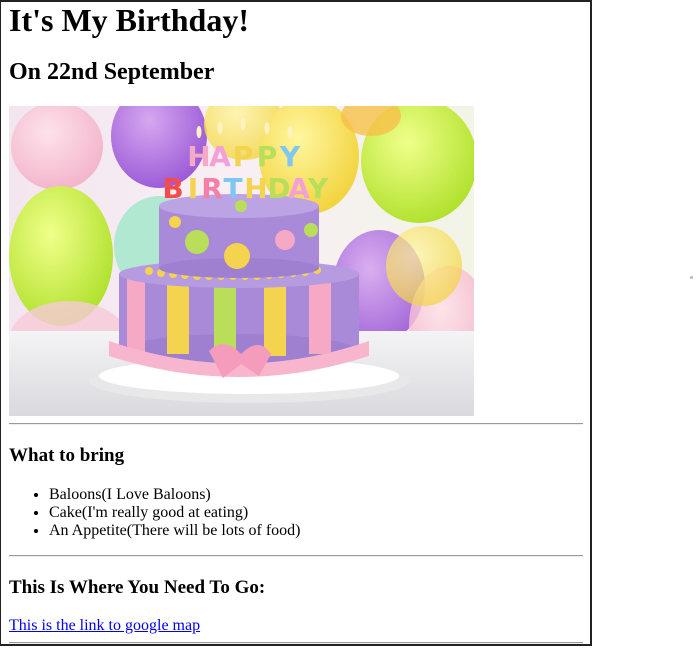 This screenshot has height=648, width=696. I want to click on svg-text: R, so click(212, 188).